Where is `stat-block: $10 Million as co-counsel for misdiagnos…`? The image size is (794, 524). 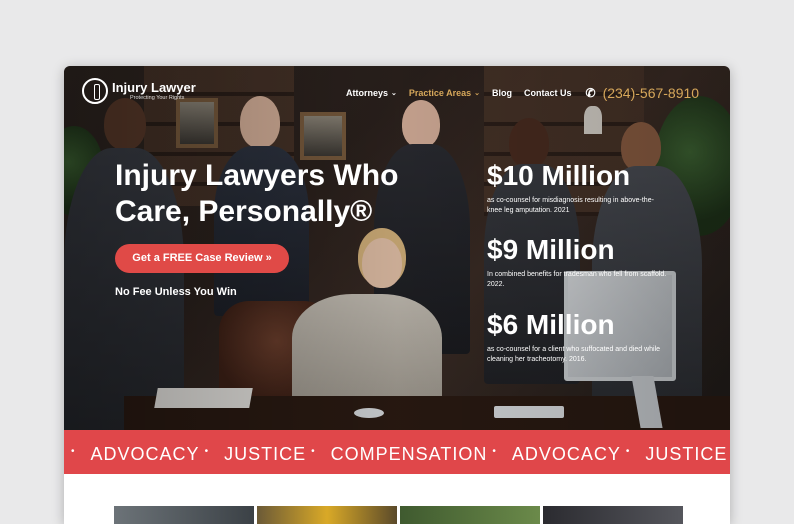
stat-block: $10 Million as co-counsel for misdiagnos… is located at coordinates (577, 188).